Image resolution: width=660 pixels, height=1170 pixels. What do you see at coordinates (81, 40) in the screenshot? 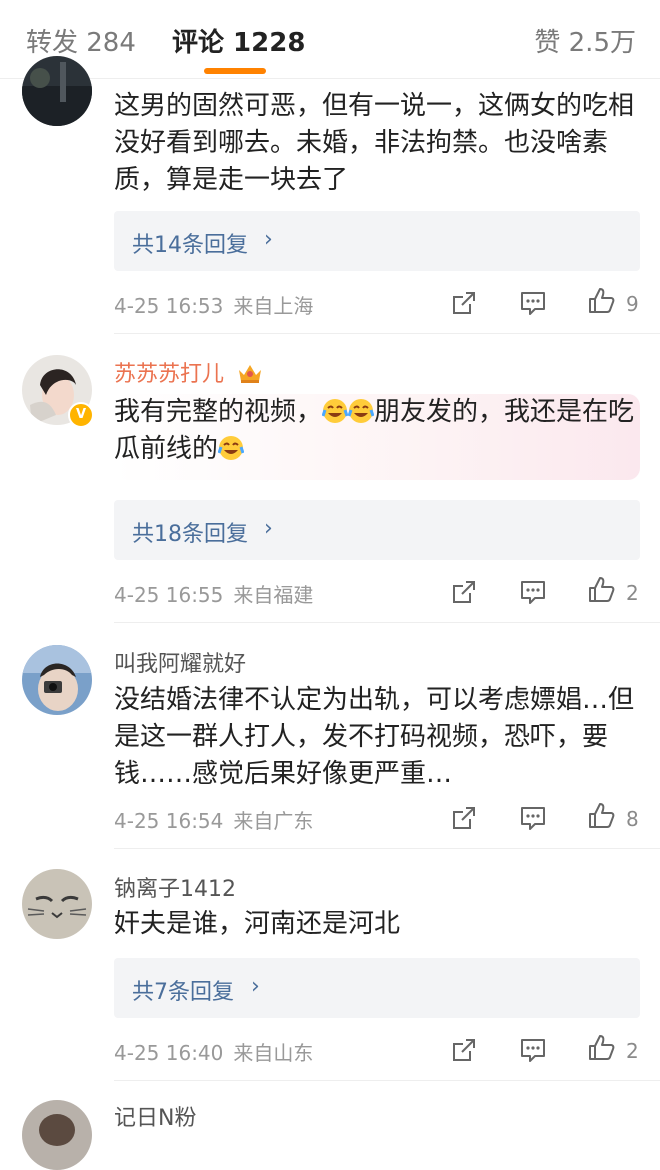
I see `tab-repost: 转发 284` at bounding box center [81, 40].